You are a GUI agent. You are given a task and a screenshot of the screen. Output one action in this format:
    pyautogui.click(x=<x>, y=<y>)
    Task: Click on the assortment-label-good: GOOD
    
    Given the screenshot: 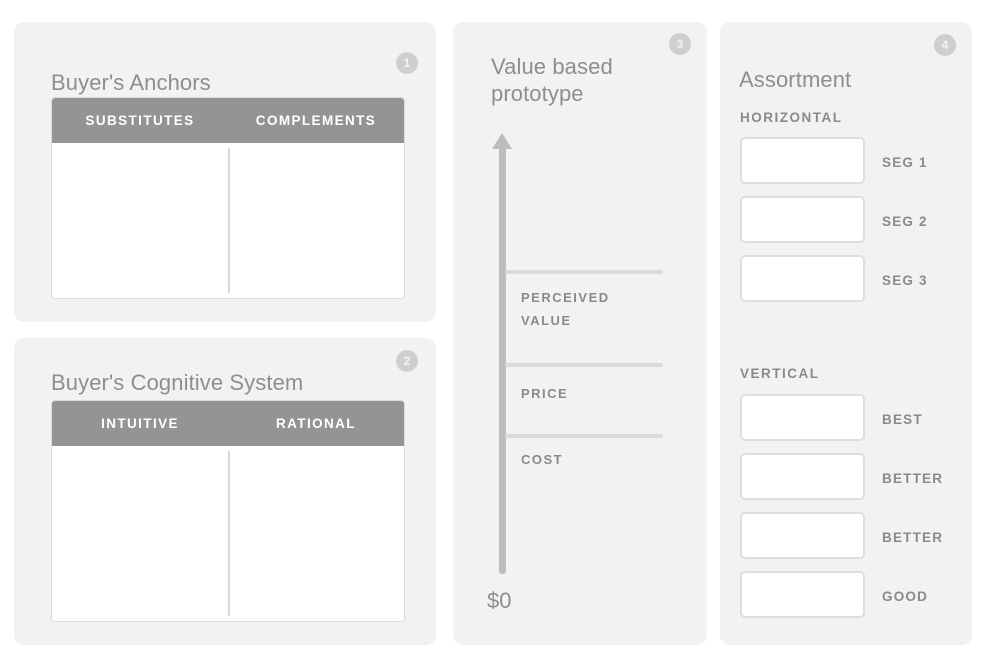 What is the action you would take?
    pyautogui.click(x=905, y=596)
    